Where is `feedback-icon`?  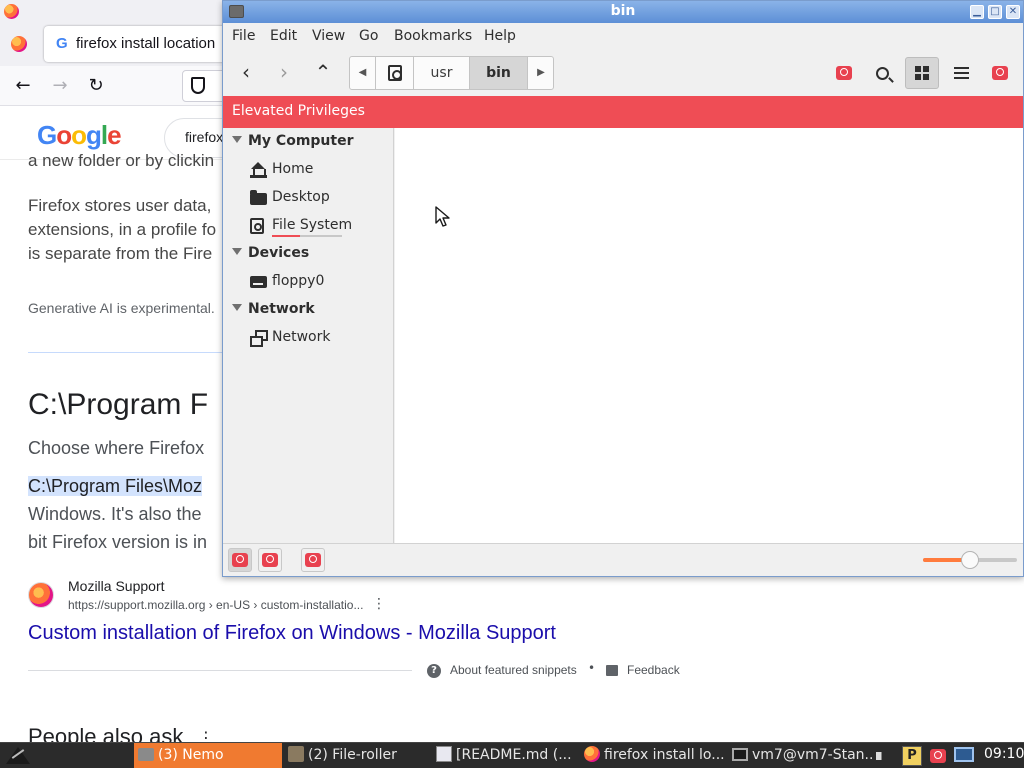
feedback-icon is located at coordinates (612, 670).